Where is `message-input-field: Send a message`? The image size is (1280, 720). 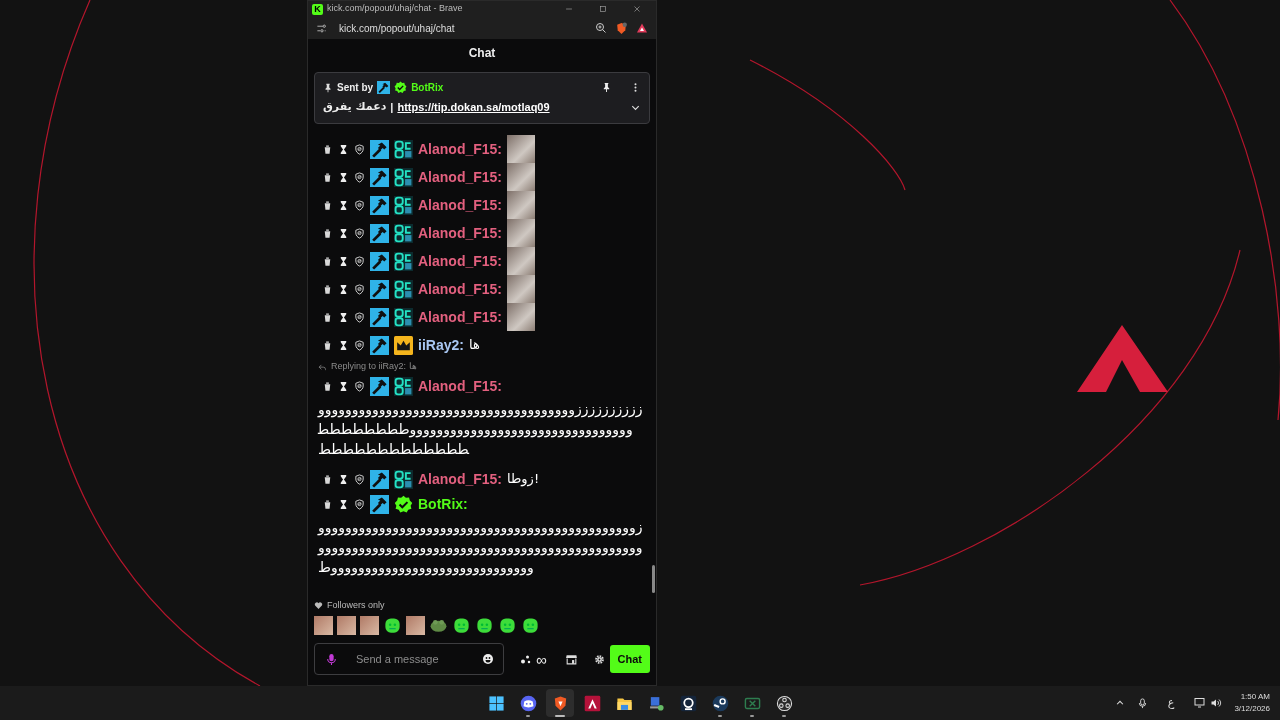
message-input-field: Send a message is located at coordinates (414, 659).